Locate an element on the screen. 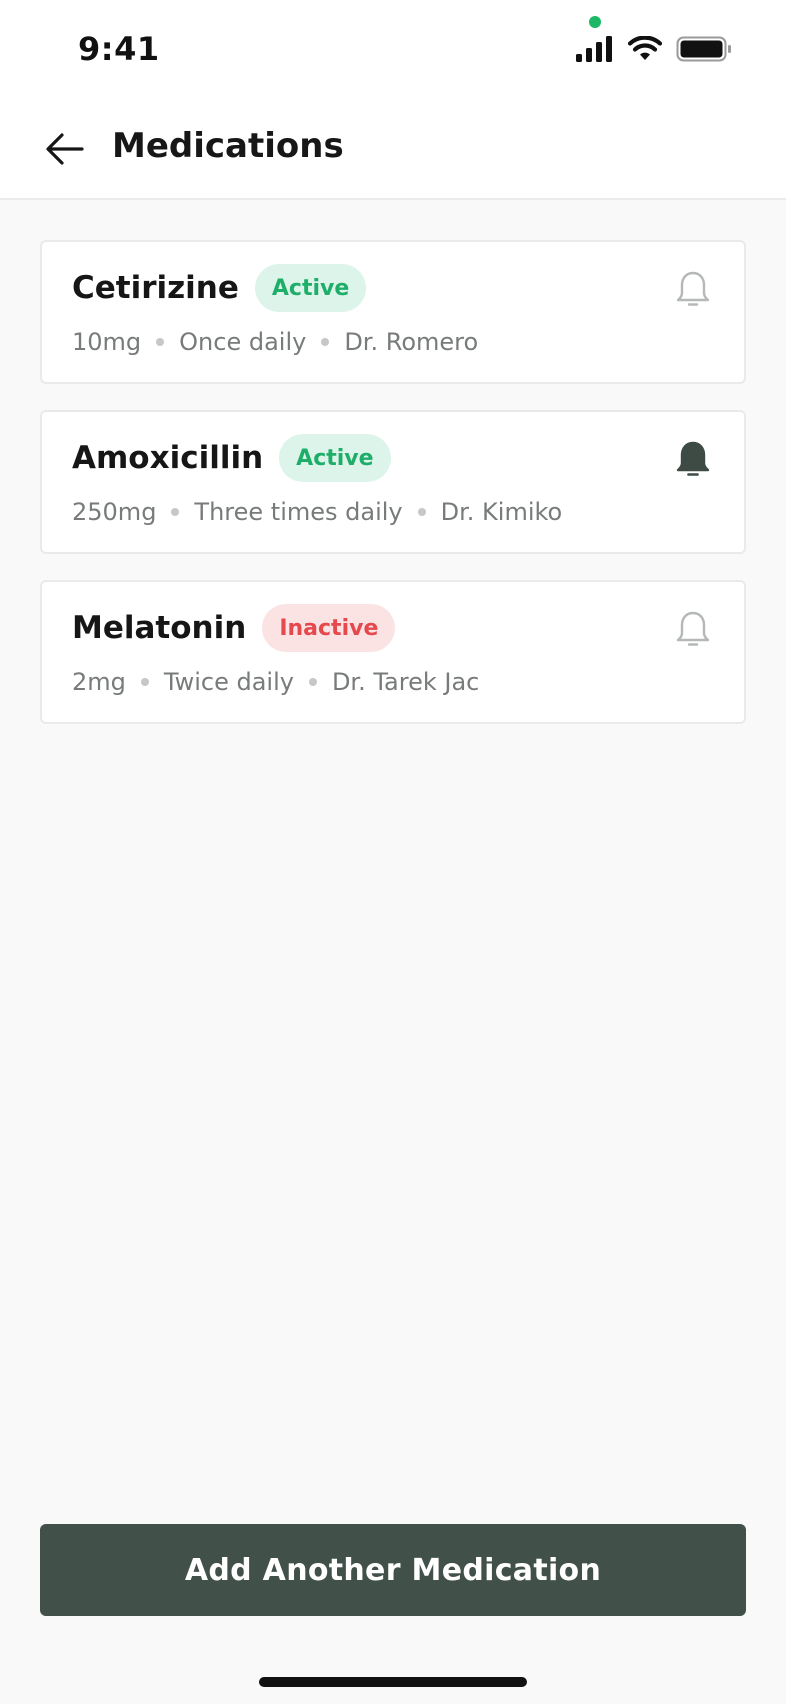 This screenshot has height=1704, width=786. back-button is located at coordinates (65, 149).